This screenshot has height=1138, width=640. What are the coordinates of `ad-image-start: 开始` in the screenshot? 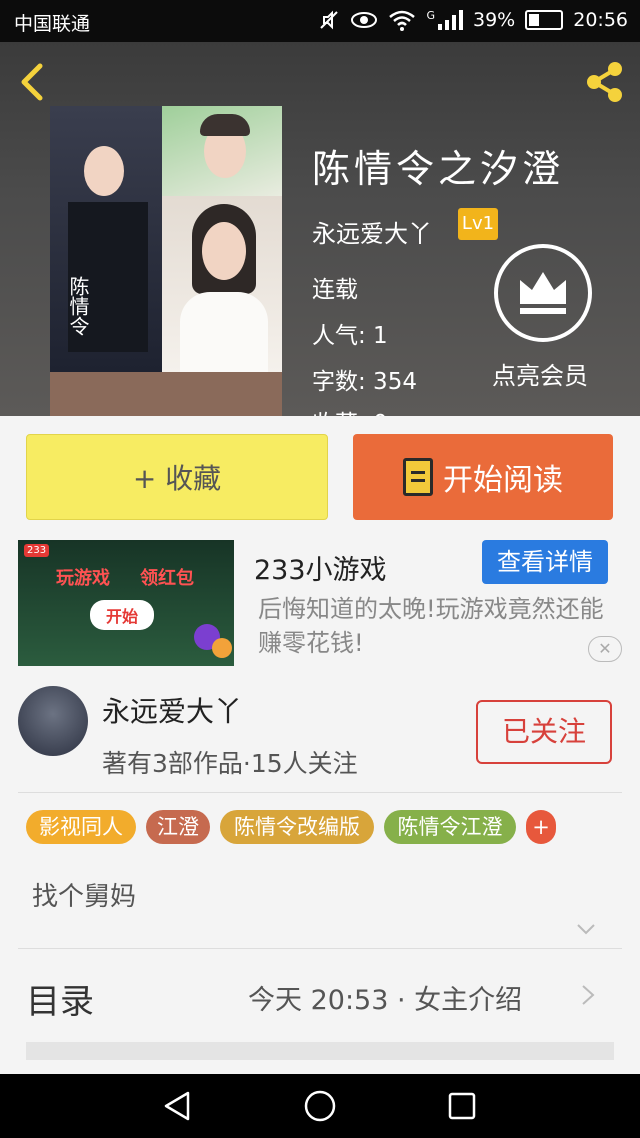 It's located at (122, 615).